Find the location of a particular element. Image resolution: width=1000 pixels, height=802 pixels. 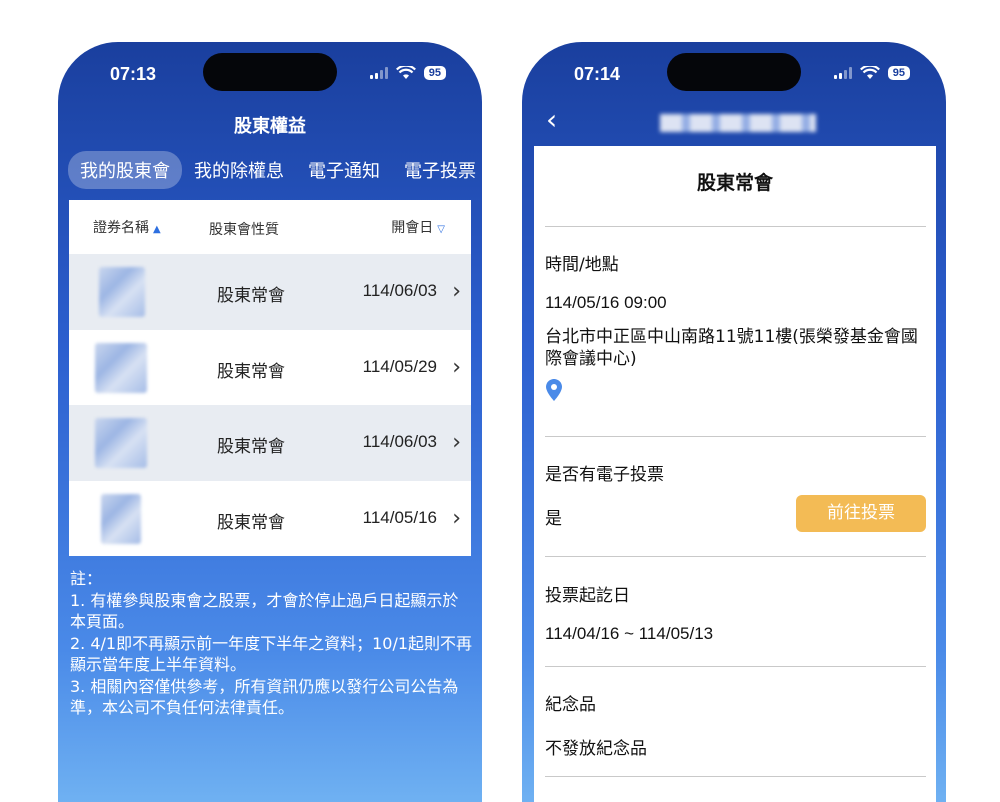

sort-asc-icon: ▲ is located at coordinates (157, 229).